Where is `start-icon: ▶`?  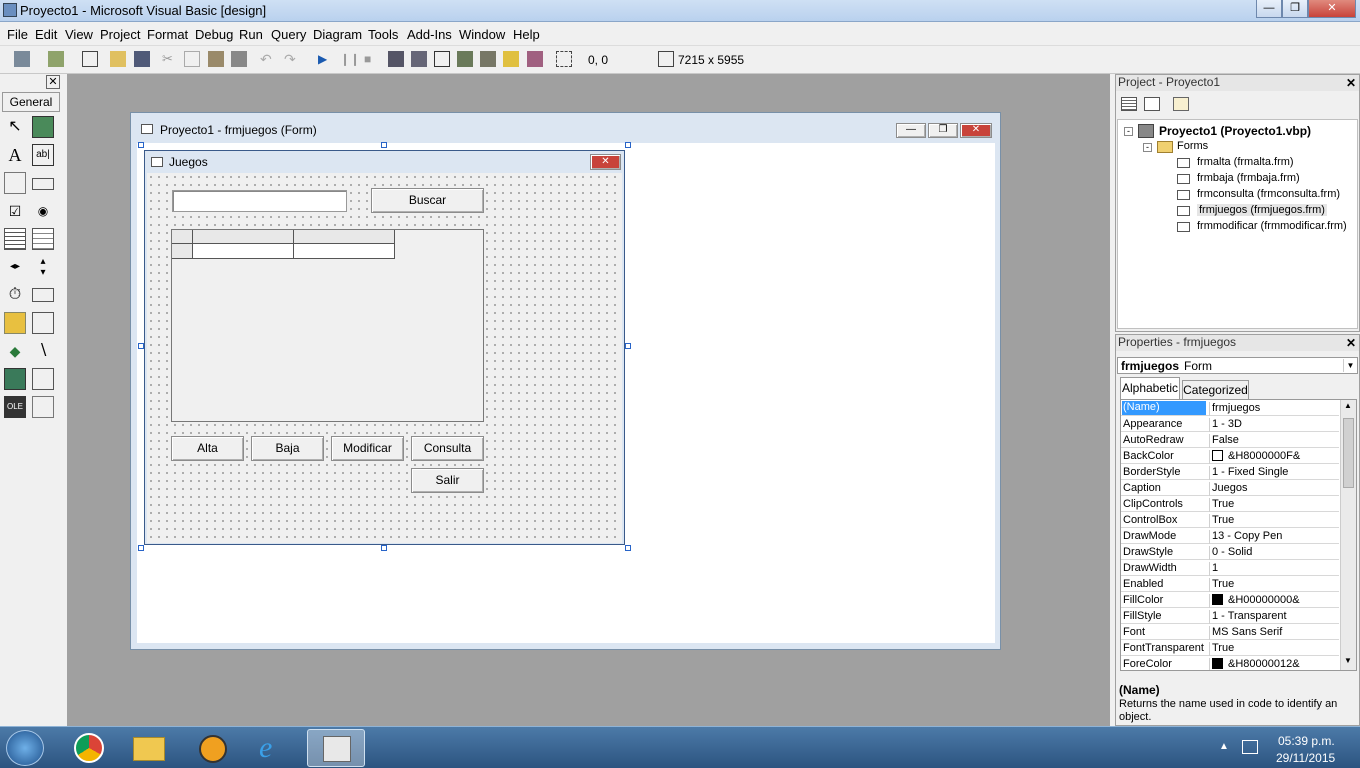
start-icon: ▶ is located at coordinates (326, 59).